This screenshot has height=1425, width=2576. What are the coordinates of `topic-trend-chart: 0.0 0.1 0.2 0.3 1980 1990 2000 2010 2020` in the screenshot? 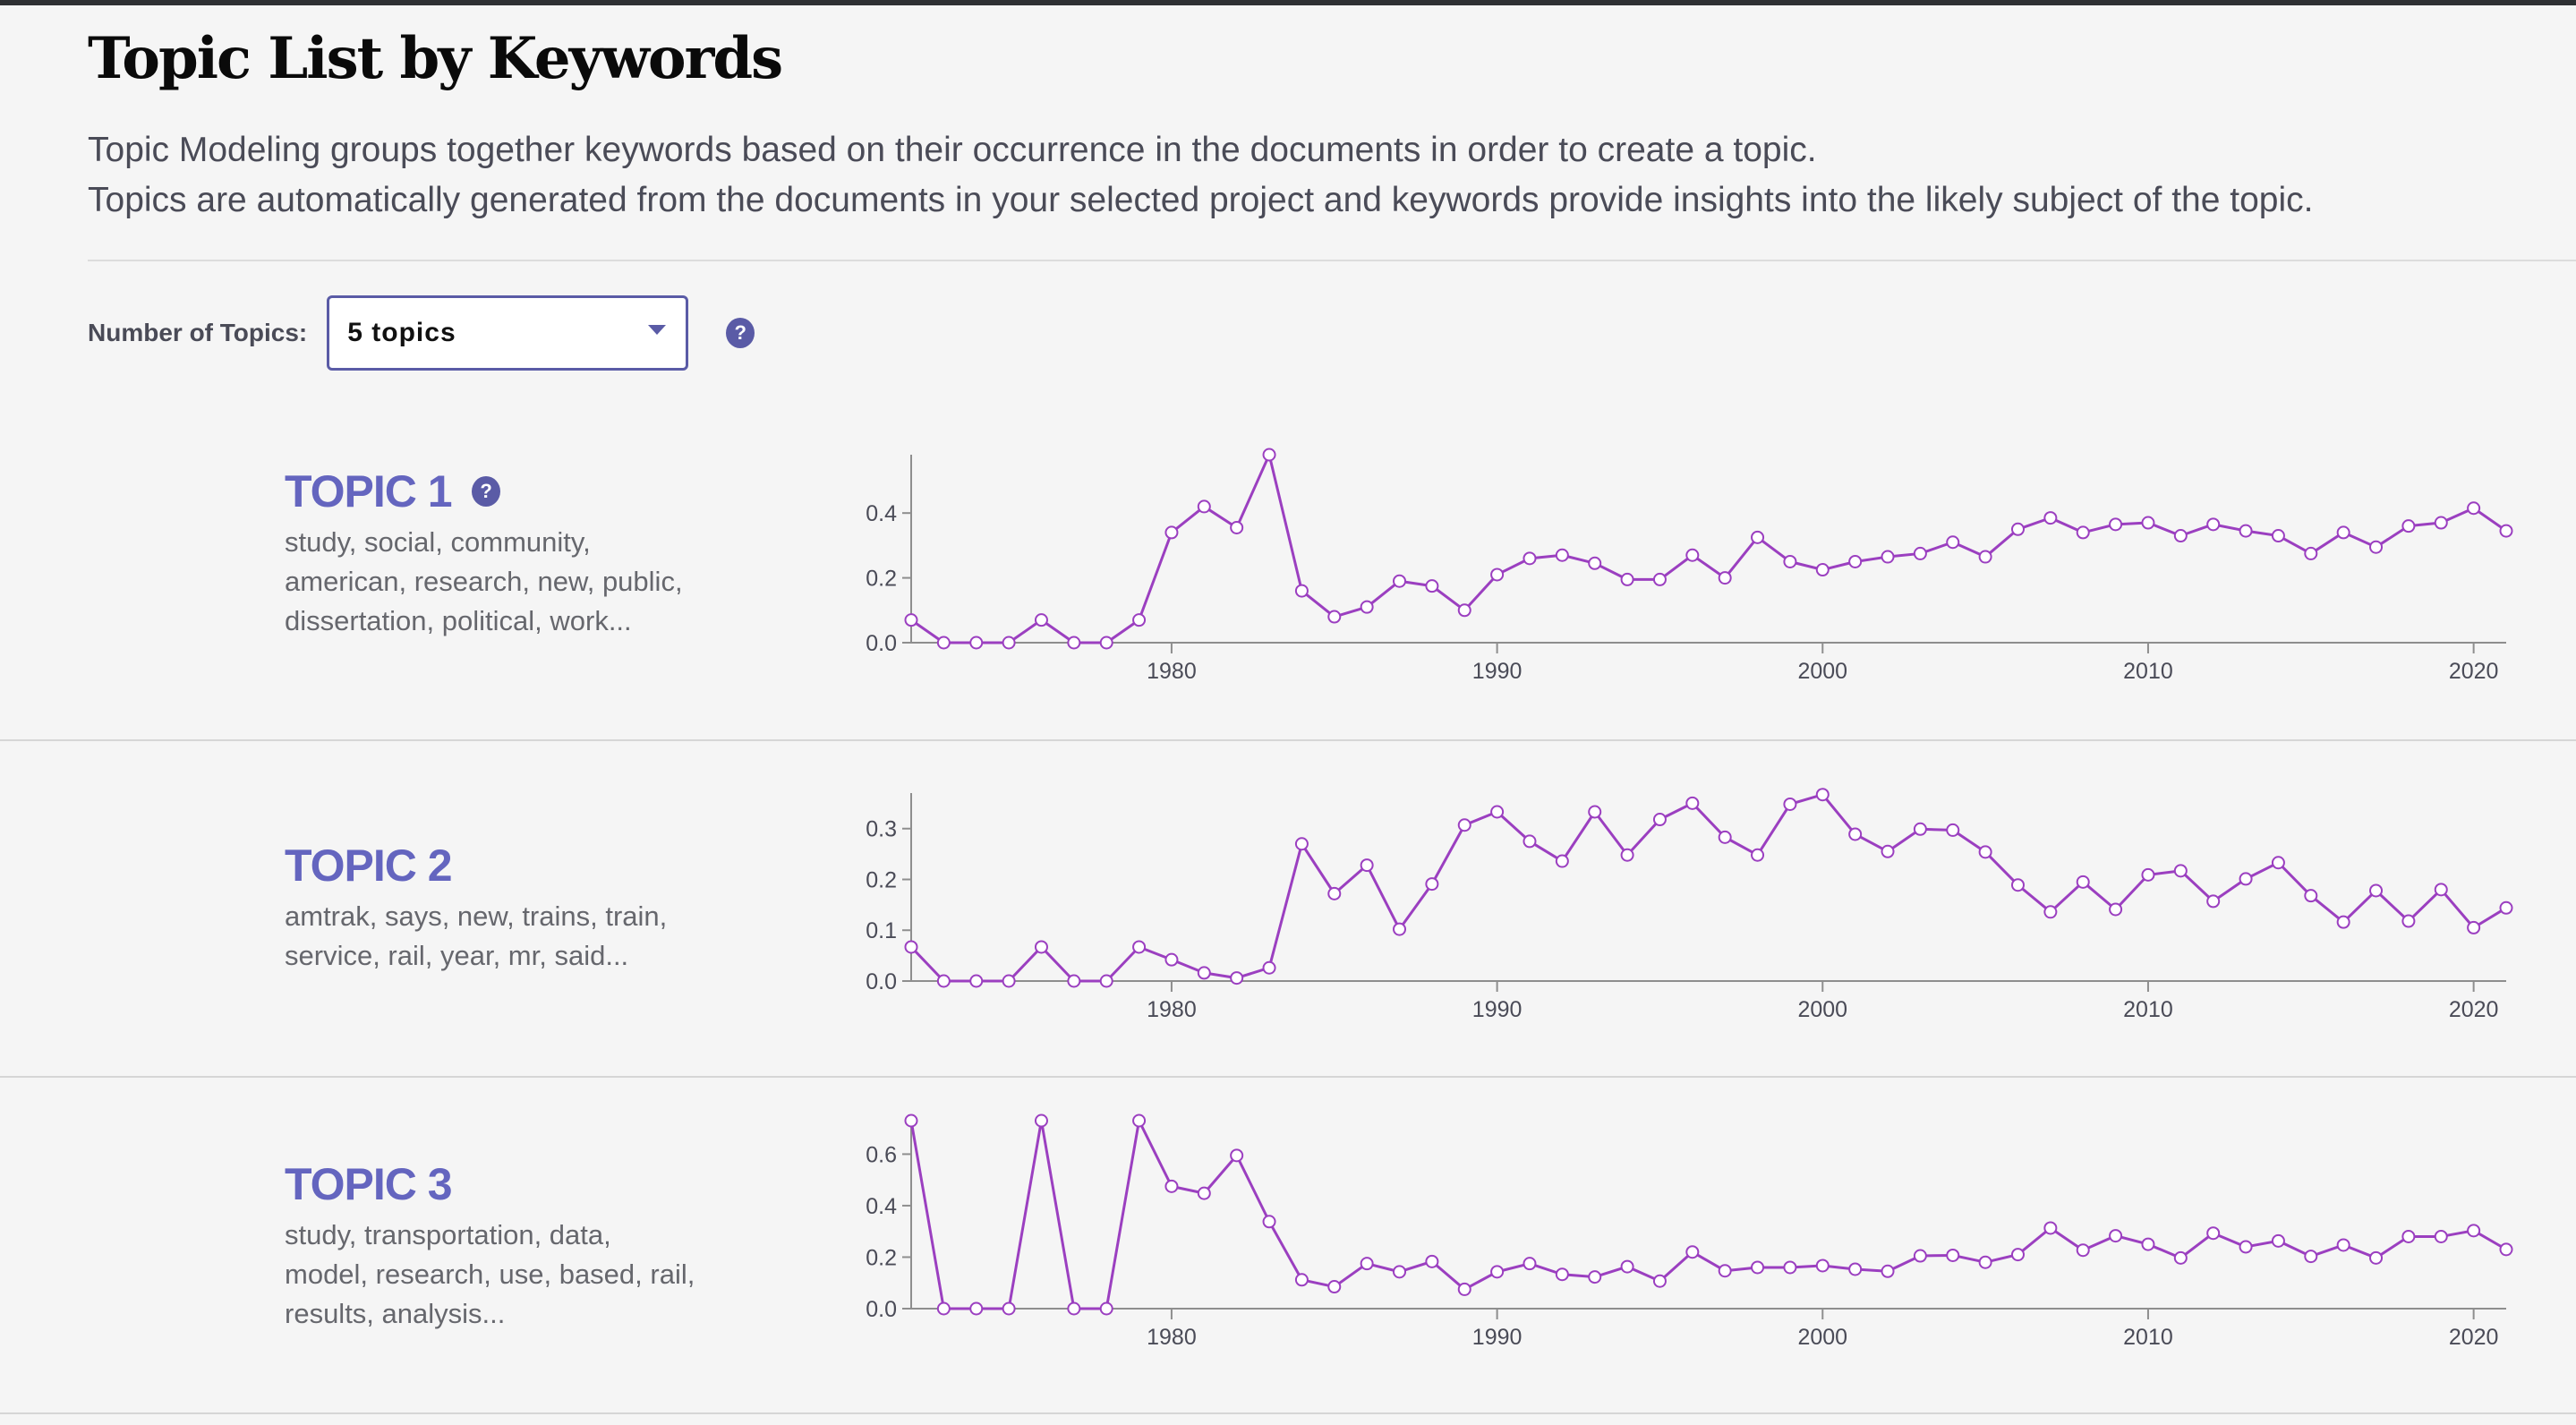 It's located at (1689, 905).